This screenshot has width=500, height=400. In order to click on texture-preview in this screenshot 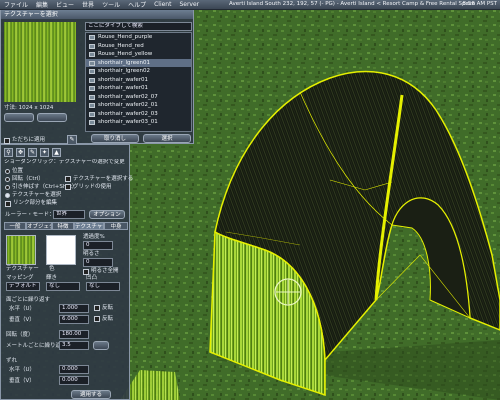, I will do `click(40, 62)`.